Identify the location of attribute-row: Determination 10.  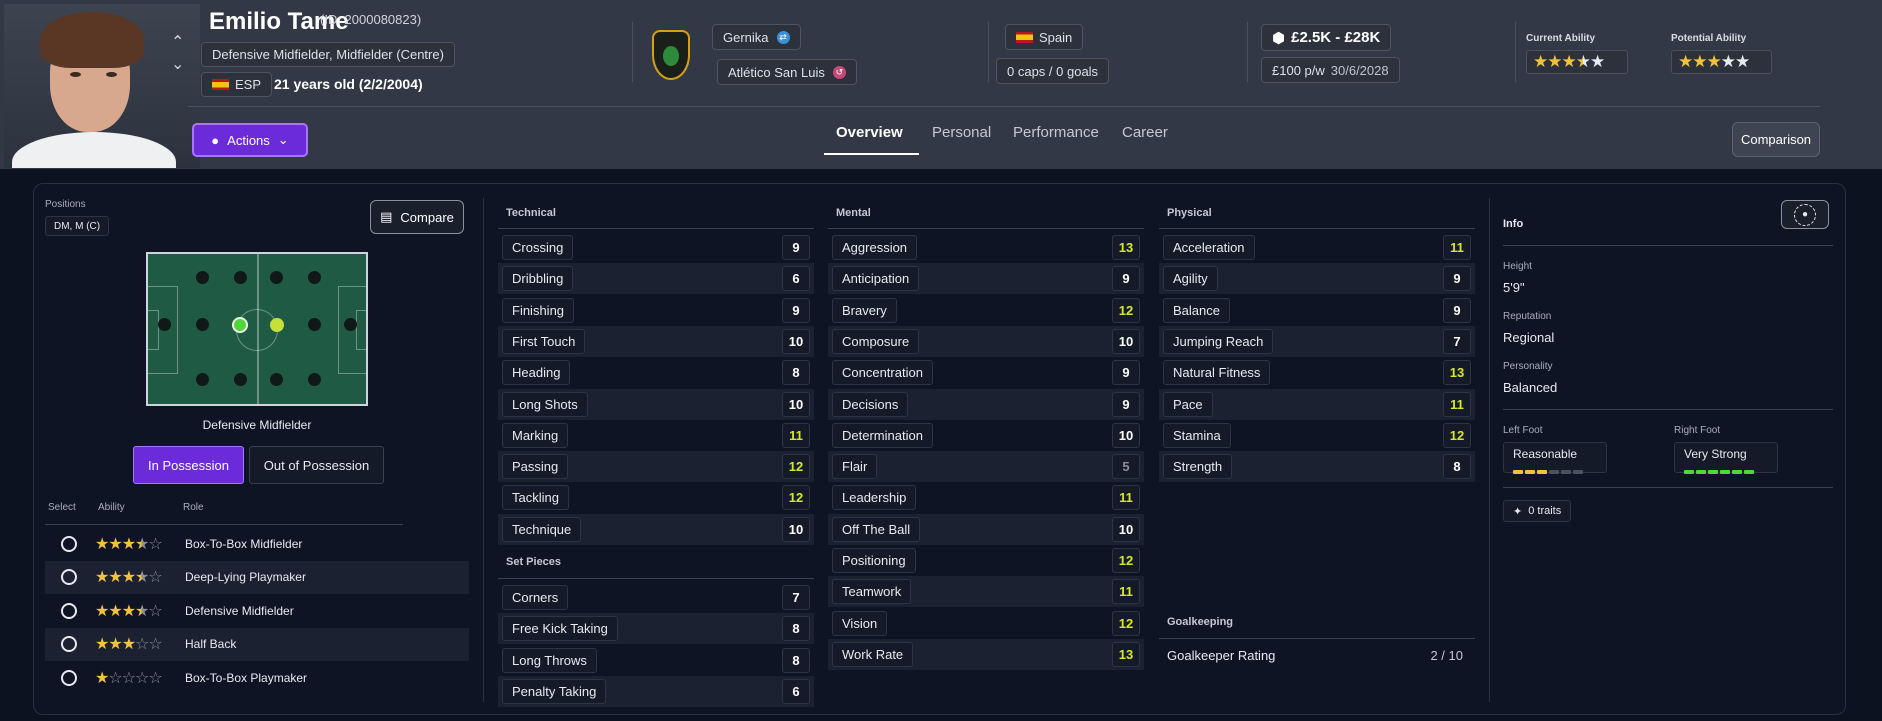
(986, 435).